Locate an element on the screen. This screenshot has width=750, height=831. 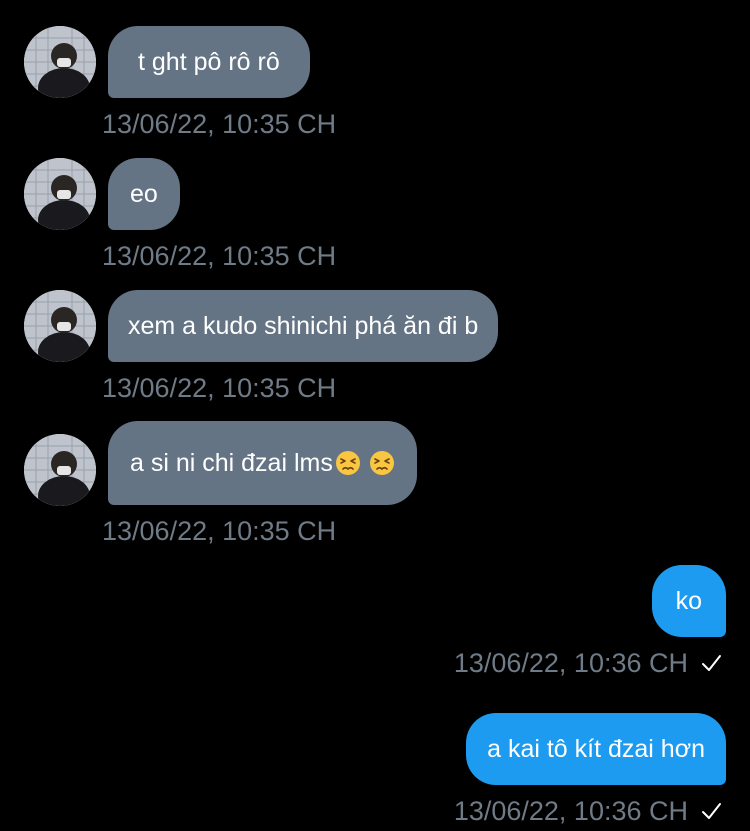
message-bubble-incoming: a si ni chi đzai lms is located at coordinates (262, 463).